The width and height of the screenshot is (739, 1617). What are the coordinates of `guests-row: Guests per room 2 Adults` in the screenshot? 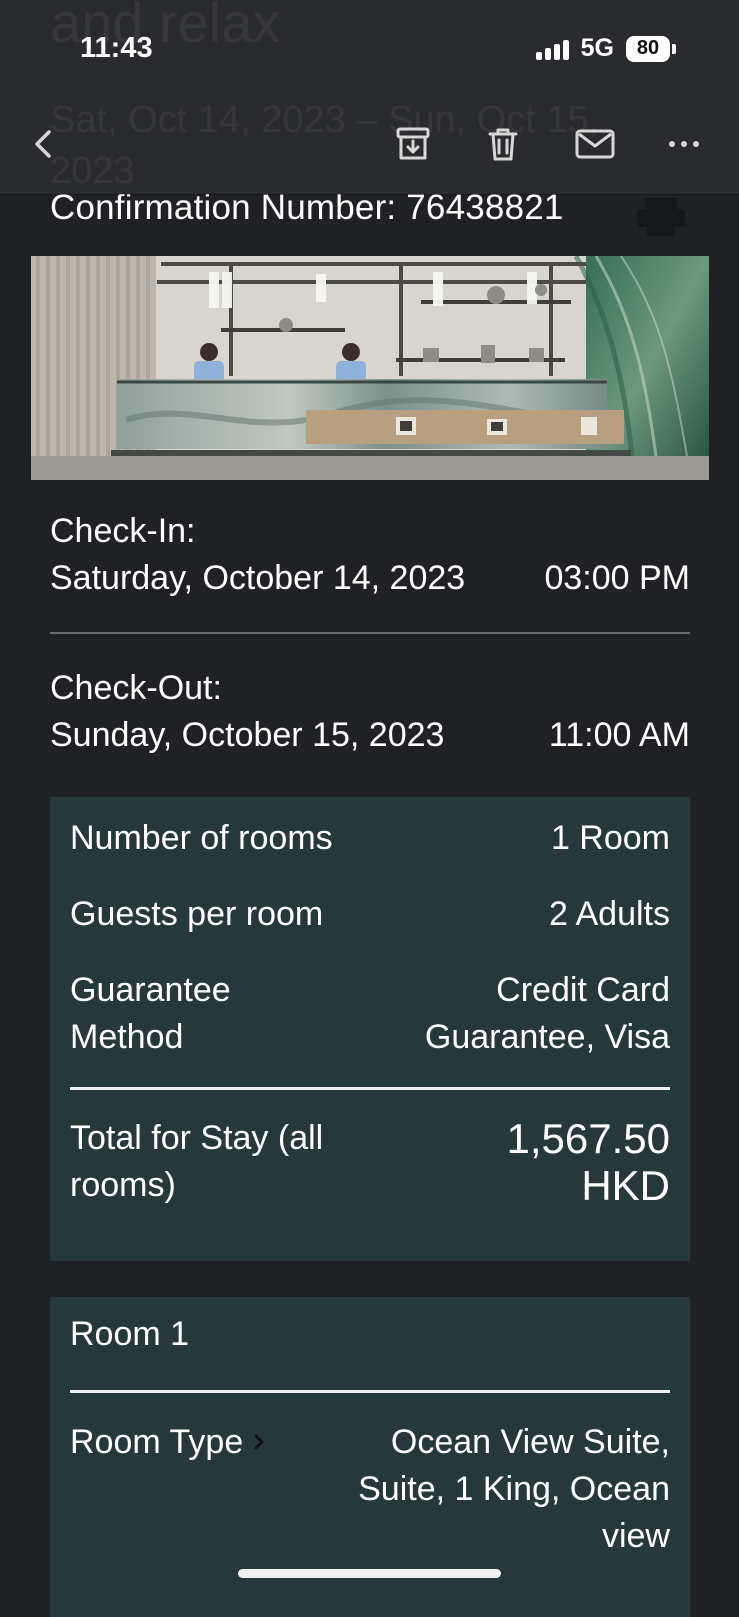 It's located at (370, 914).